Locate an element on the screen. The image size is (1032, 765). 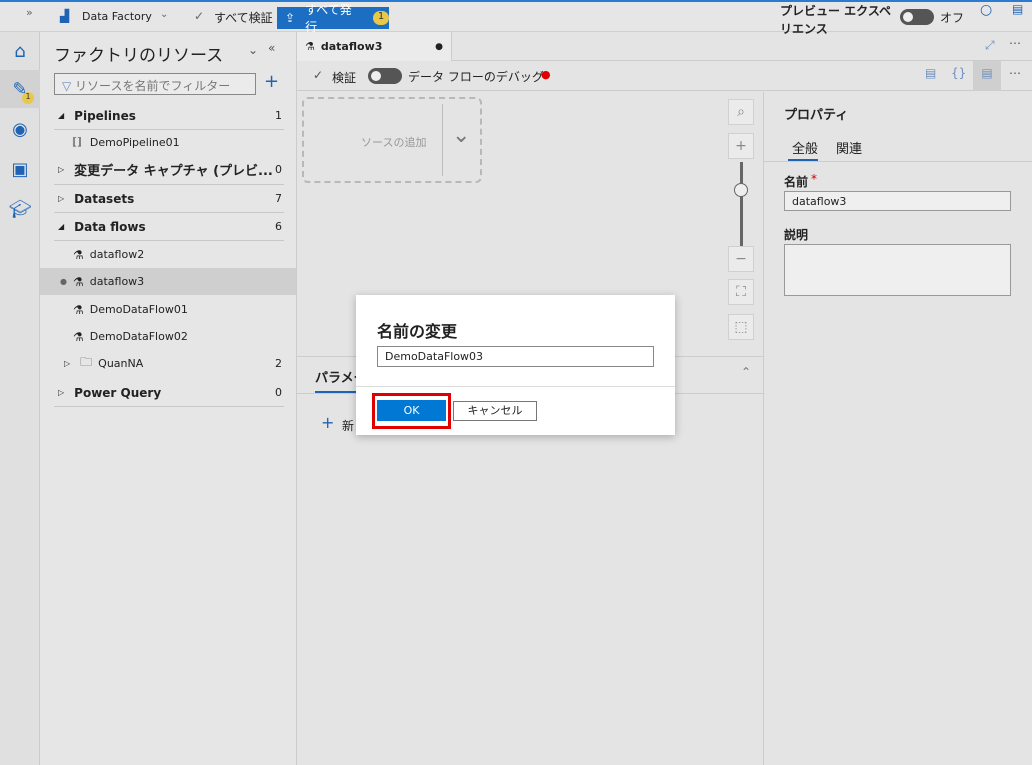
zoom-slider-thumb is located at coordinates (741, 190).